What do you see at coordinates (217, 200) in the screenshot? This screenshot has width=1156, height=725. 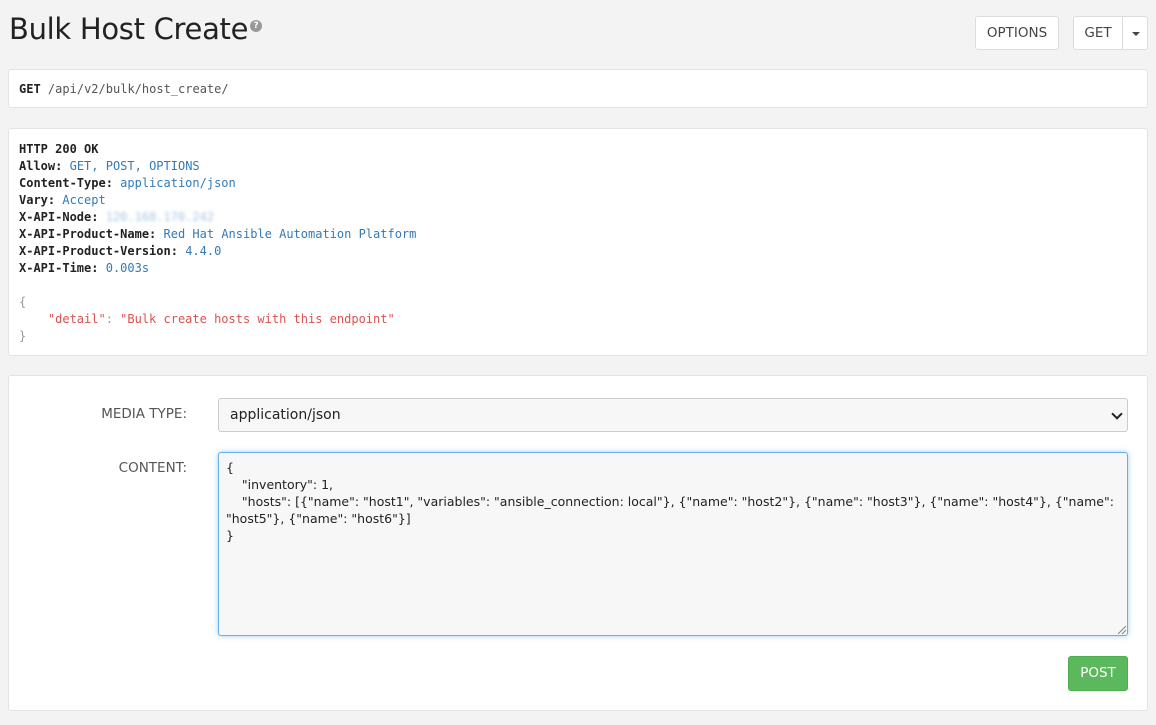 I see `header-line: Vary: Accept` at bounding box center [217, 200].